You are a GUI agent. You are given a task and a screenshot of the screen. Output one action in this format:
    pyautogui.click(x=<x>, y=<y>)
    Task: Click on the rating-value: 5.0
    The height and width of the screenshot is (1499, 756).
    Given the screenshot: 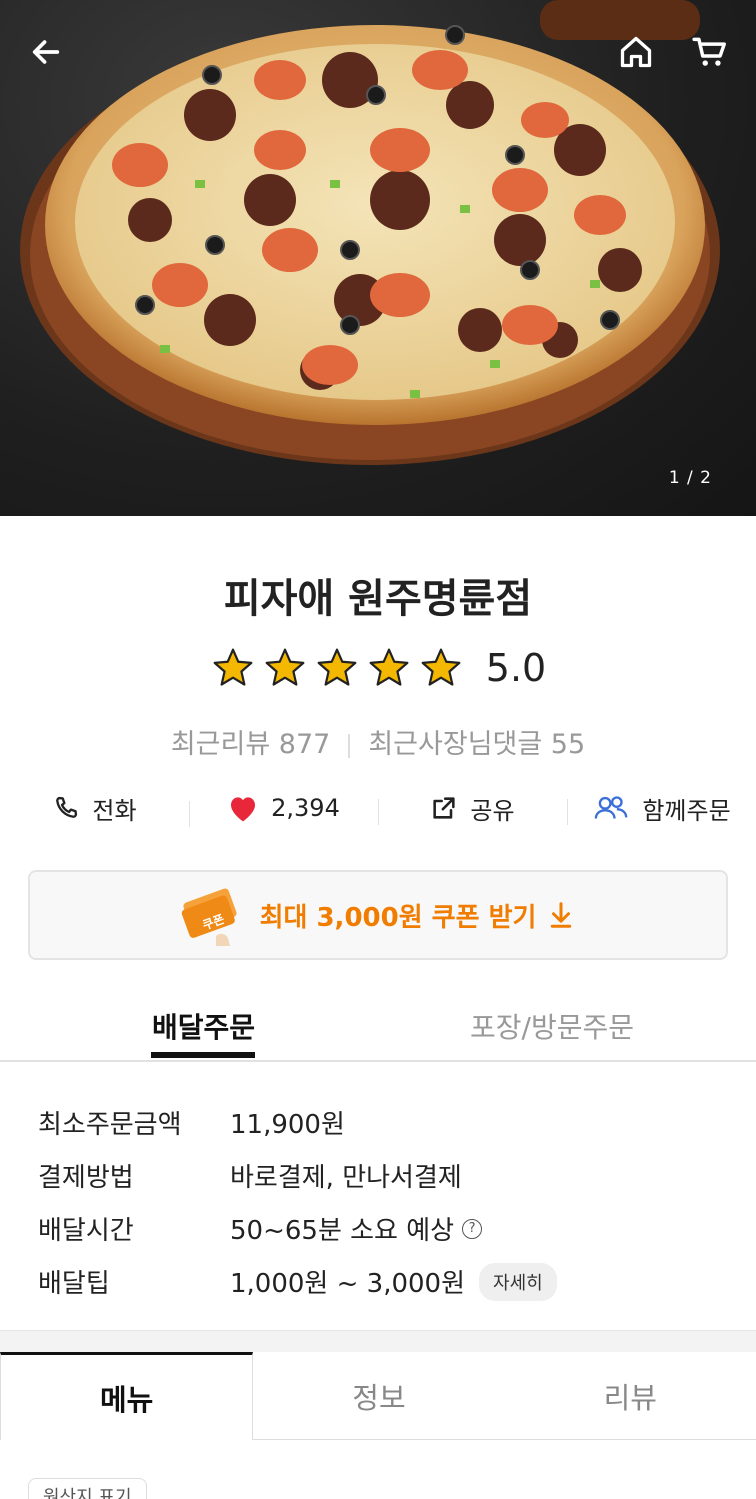 What is the action you would take?
    pyautogui.click(x=516, y=668)
    